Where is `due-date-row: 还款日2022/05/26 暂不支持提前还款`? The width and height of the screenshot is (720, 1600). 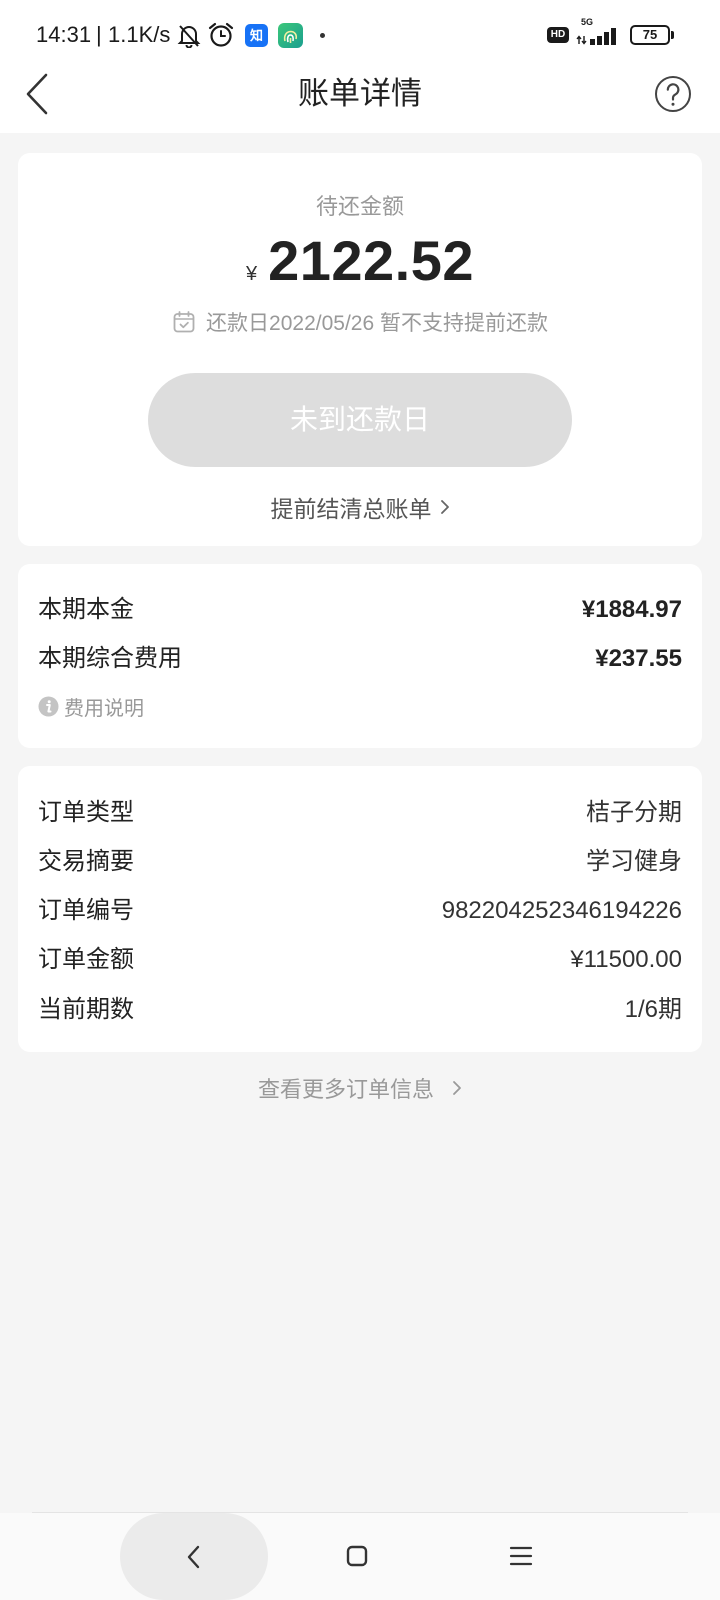 due-date-row: 还款日2022/05/26 暂不支持提前还款 is located at coordinates (360, 322).